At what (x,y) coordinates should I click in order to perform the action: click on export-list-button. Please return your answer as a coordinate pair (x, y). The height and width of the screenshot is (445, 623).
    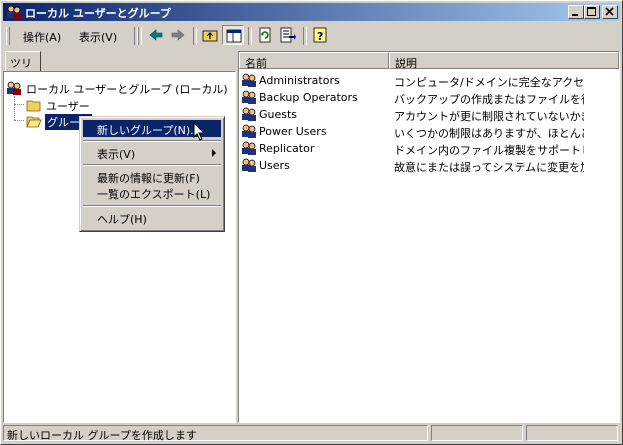
    Looking at the image, I should click on (288, 35).